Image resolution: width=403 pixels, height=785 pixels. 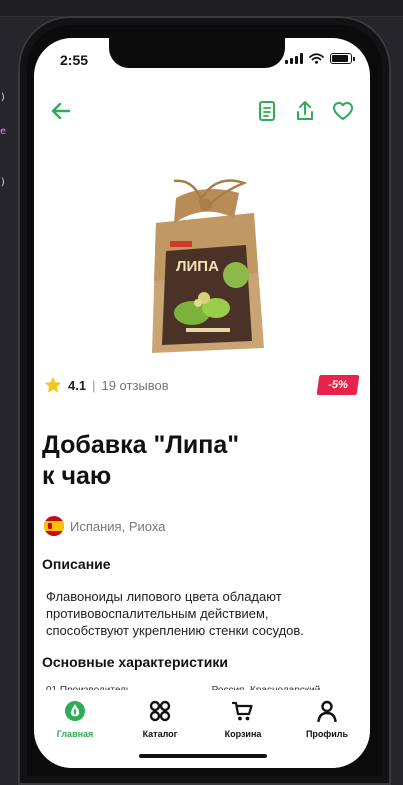 I want to click on document-icon, so click(x=267, y=111).